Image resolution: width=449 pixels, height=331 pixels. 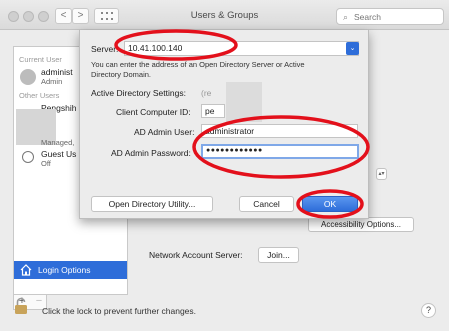 I want to click on other-users-section-label: Other Users, so click(x=39, y=95).